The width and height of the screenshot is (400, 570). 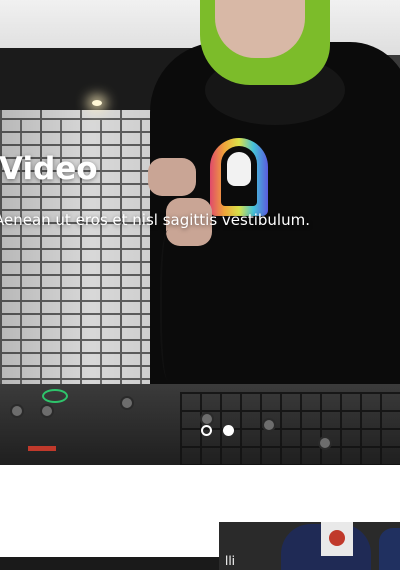 What do you see at coordinates (230, 561) in the screenshot?
I see `thumbnail-caption: lli` at bounding box center [230, 561].